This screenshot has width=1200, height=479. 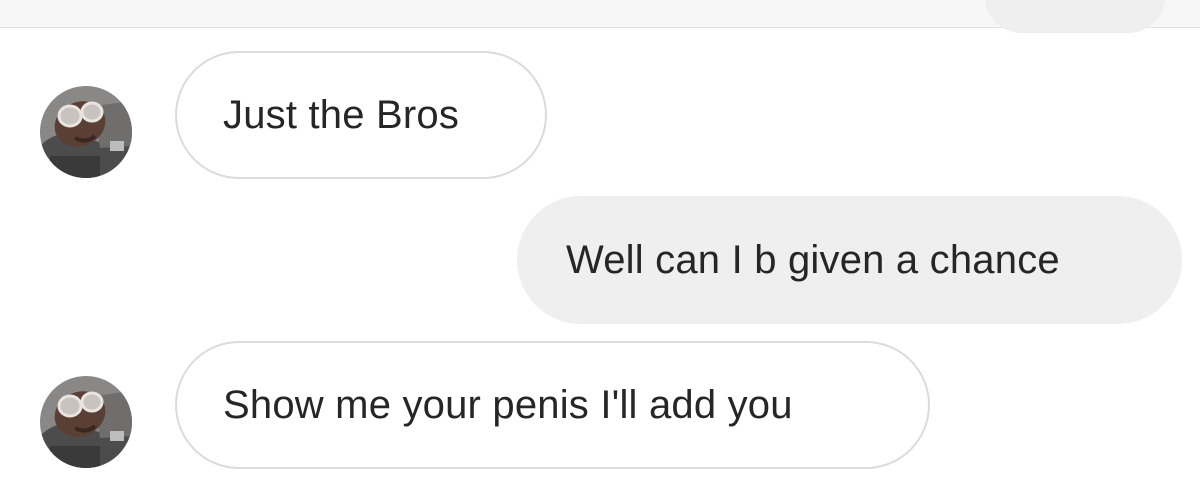 What do you see at coordinates (508, 404) in the screenshot?
I see `message-text: Show me your penis I'll add you` at bounding box center [508, 404].